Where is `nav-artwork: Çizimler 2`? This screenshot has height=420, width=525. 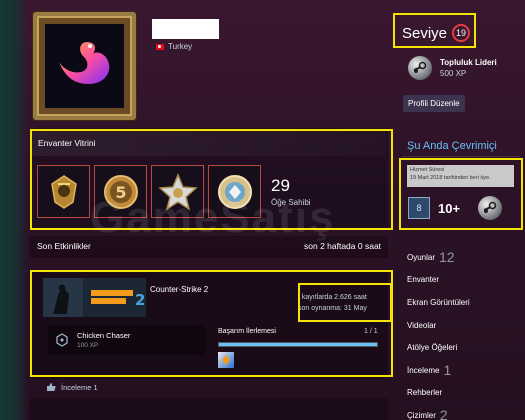 nav-artwork: Çizimler 2 is located at coordinates (462, 412).